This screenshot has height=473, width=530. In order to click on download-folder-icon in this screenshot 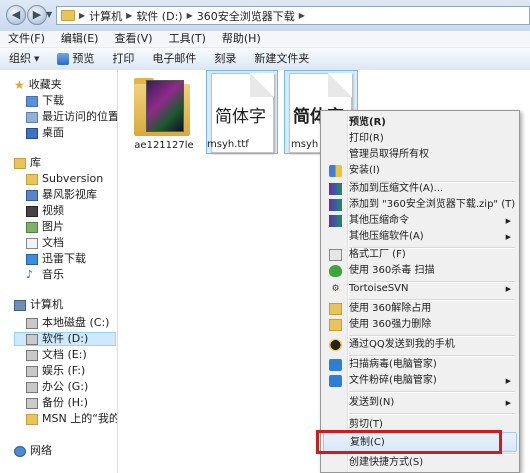, I will do `click(32, 101)`.